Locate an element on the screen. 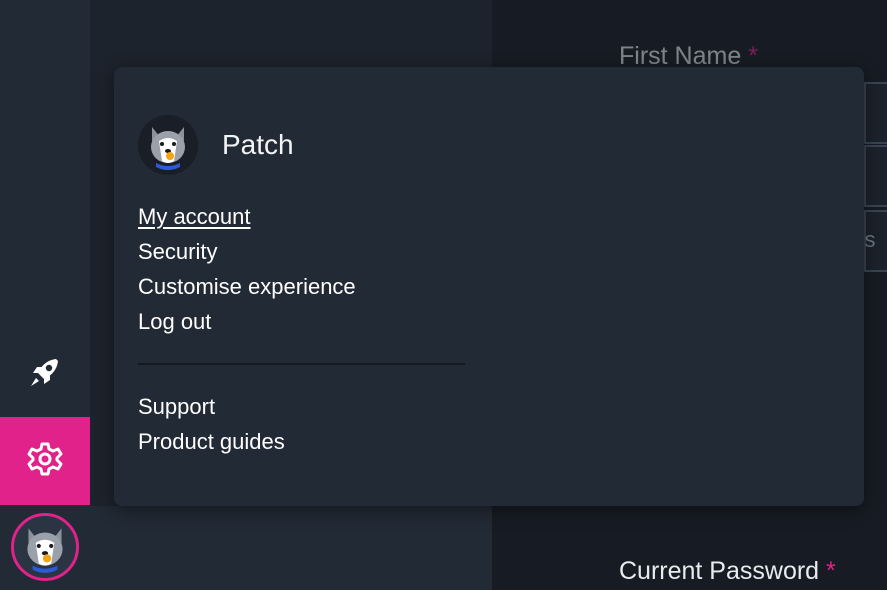 This screenshot has width=887, height=590. help-menu-list: Support Product guides is located at coordinates (211, 424).